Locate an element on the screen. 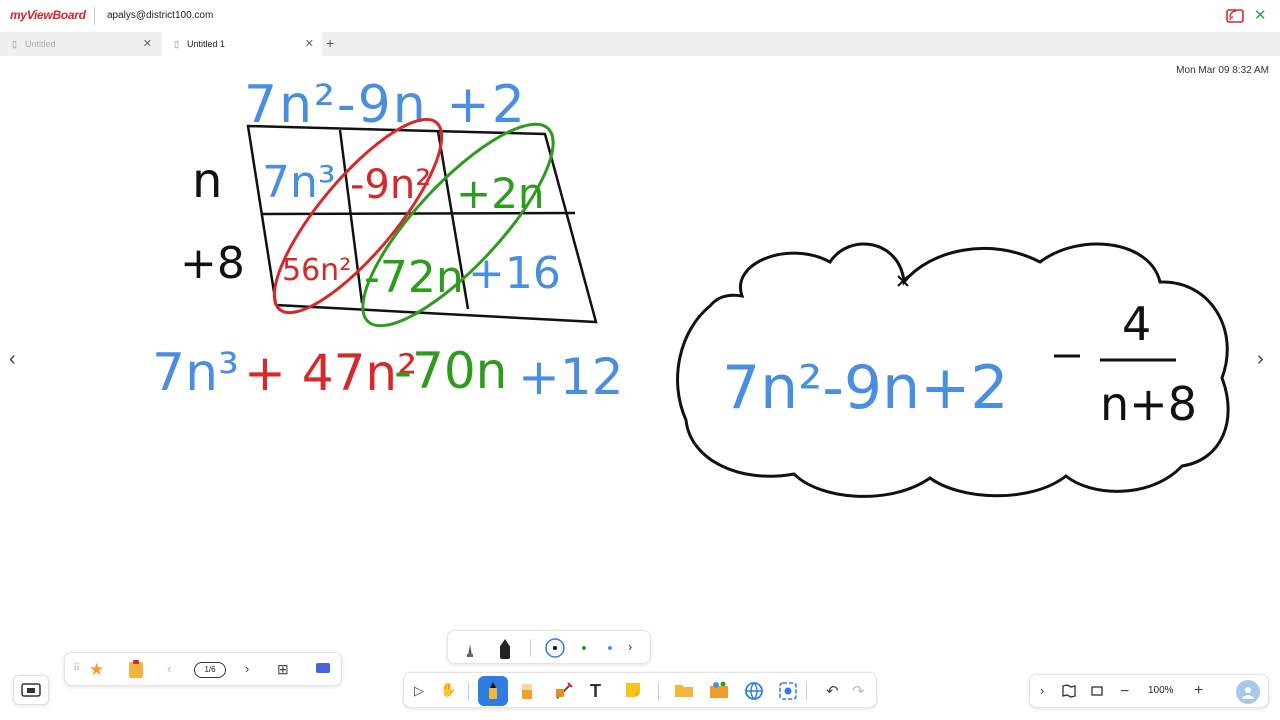 Image resolution: width=1280 pixels, height=720 pixels. next-page-arrow: › is located at coordinates (1260, 359).